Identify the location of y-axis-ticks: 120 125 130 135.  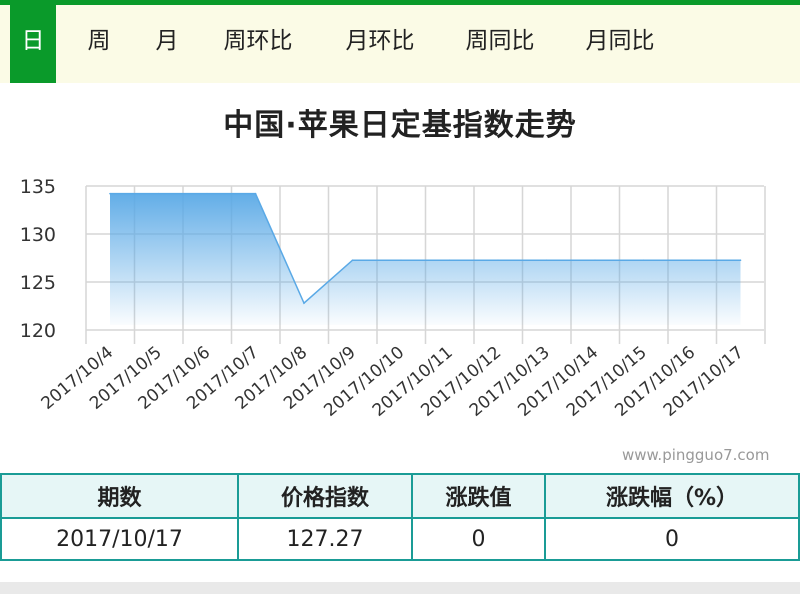
(38, 259).